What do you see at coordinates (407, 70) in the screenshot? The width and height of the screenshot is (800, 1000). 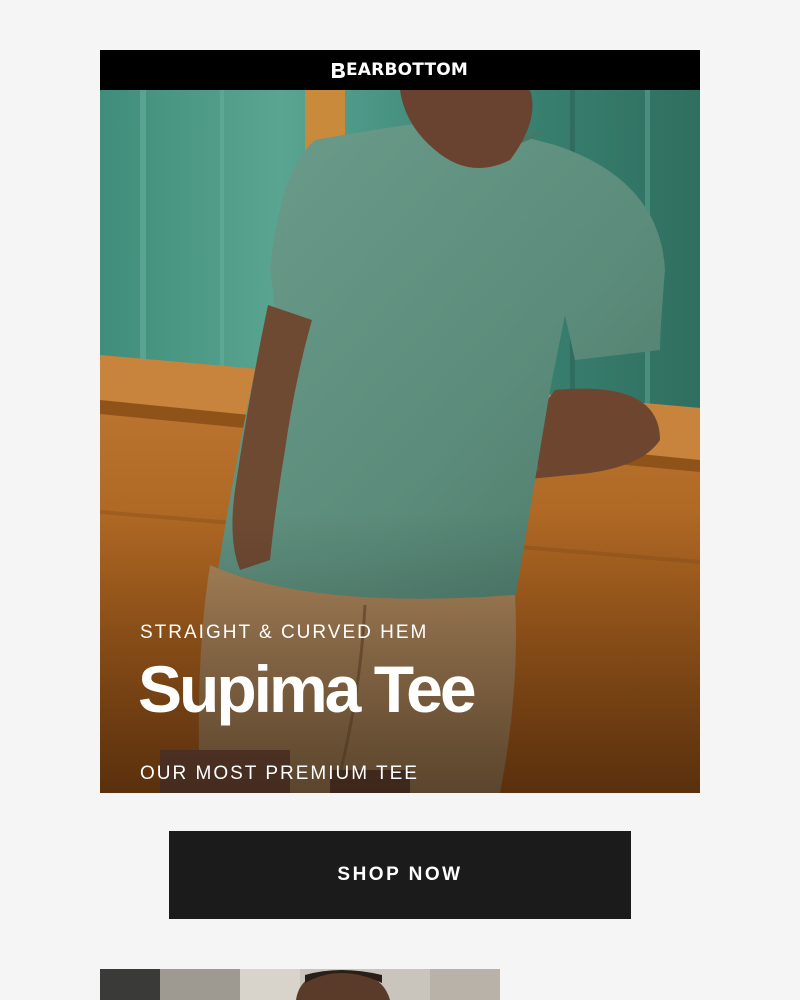 I see `brand-name: EARBOTTOM` at bounding box center [407, 70].